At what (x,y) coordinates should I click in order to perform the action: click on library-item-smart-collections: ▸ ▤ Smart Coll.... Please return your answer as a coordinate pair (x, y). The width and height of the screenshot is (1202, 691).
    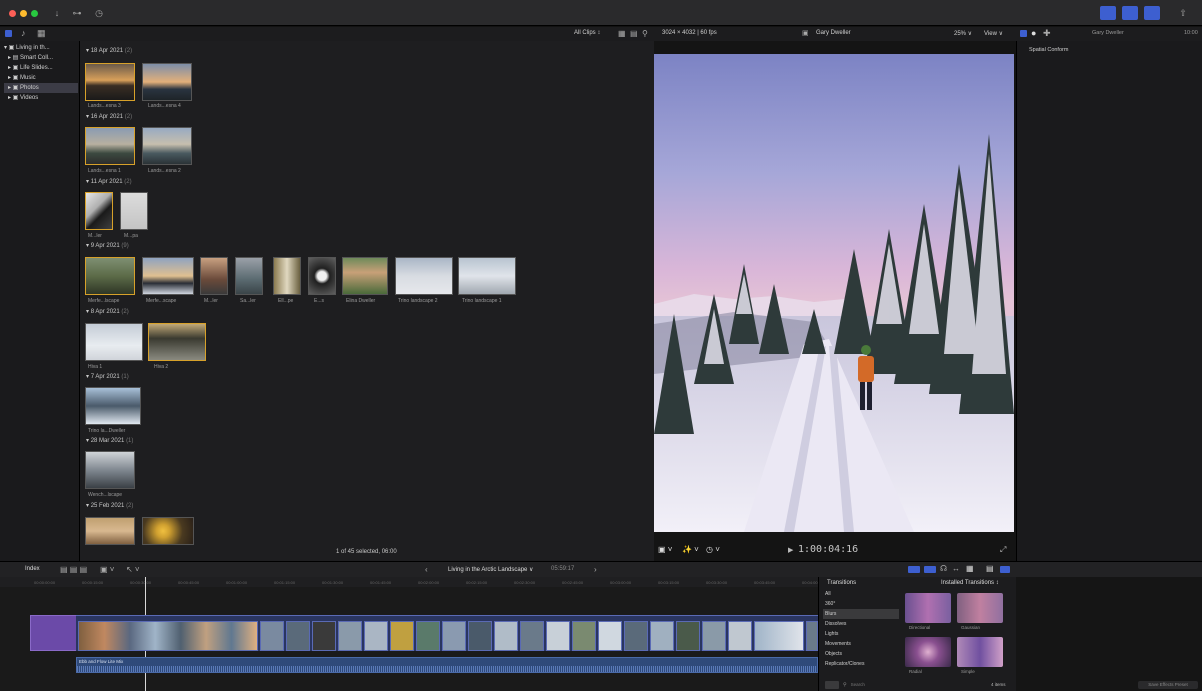
    Looking at the image, I should click on (41, 58).